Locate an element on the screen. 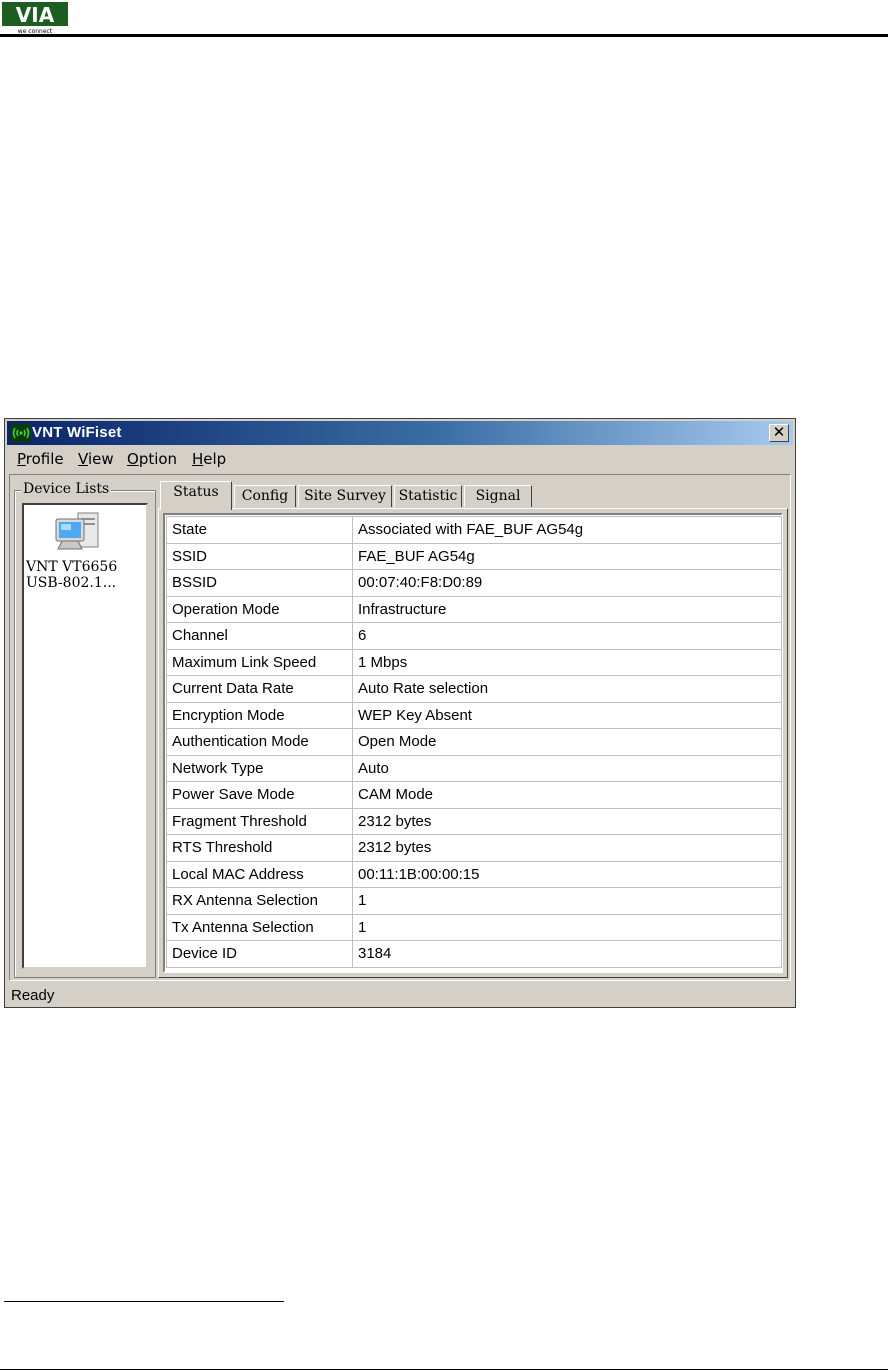 Image resolution: width=888 pixels, height=1371 pixels. tab-statistic: Statistic is located at coordinates (428, 496).